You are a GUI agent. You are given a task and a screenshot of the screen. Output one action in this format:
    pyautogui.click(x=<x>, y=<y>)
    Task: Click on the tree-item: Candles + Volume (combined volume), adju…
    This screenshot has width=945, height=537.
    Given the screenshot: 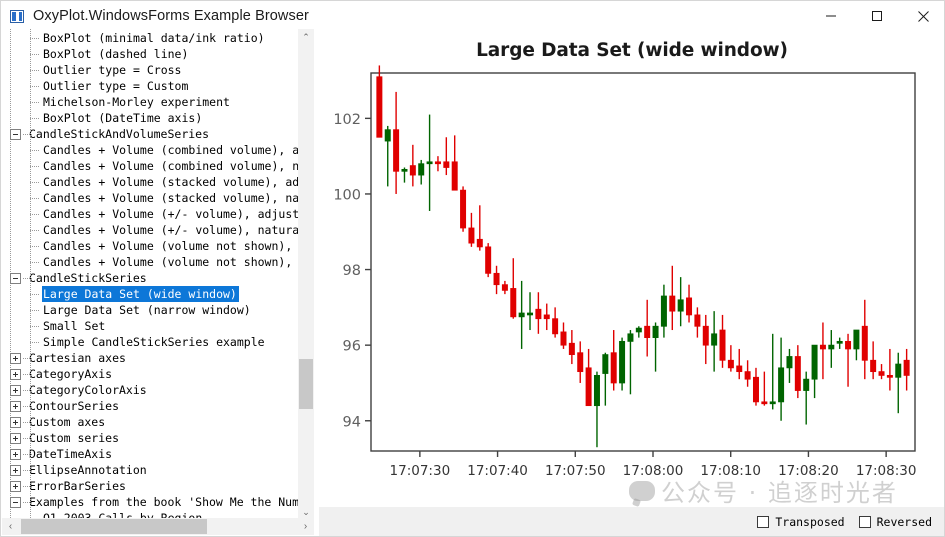 What is the action you would take?
    pyautogui.click(x=150, y=150)
    